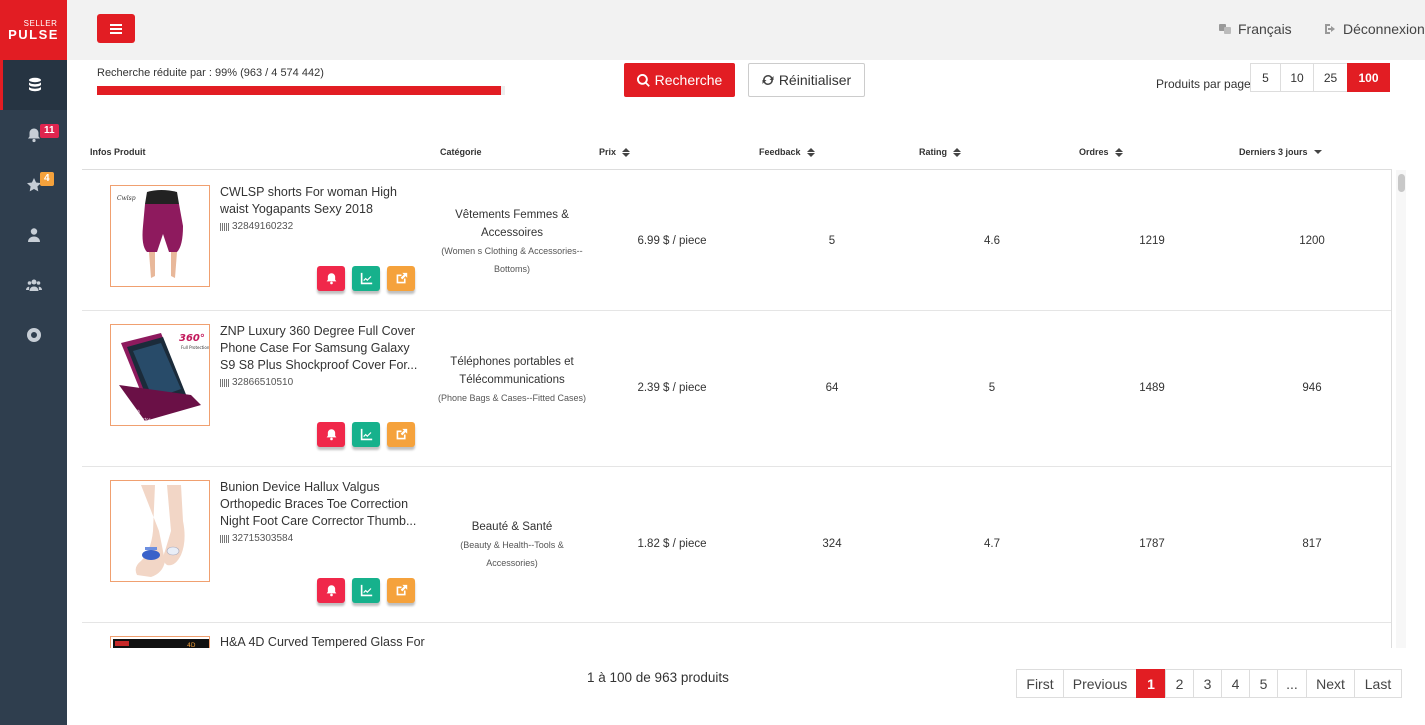  Describe the element at coordinates (1151, 683) in the screenshot. I see `page-1-button: 1` at that location.